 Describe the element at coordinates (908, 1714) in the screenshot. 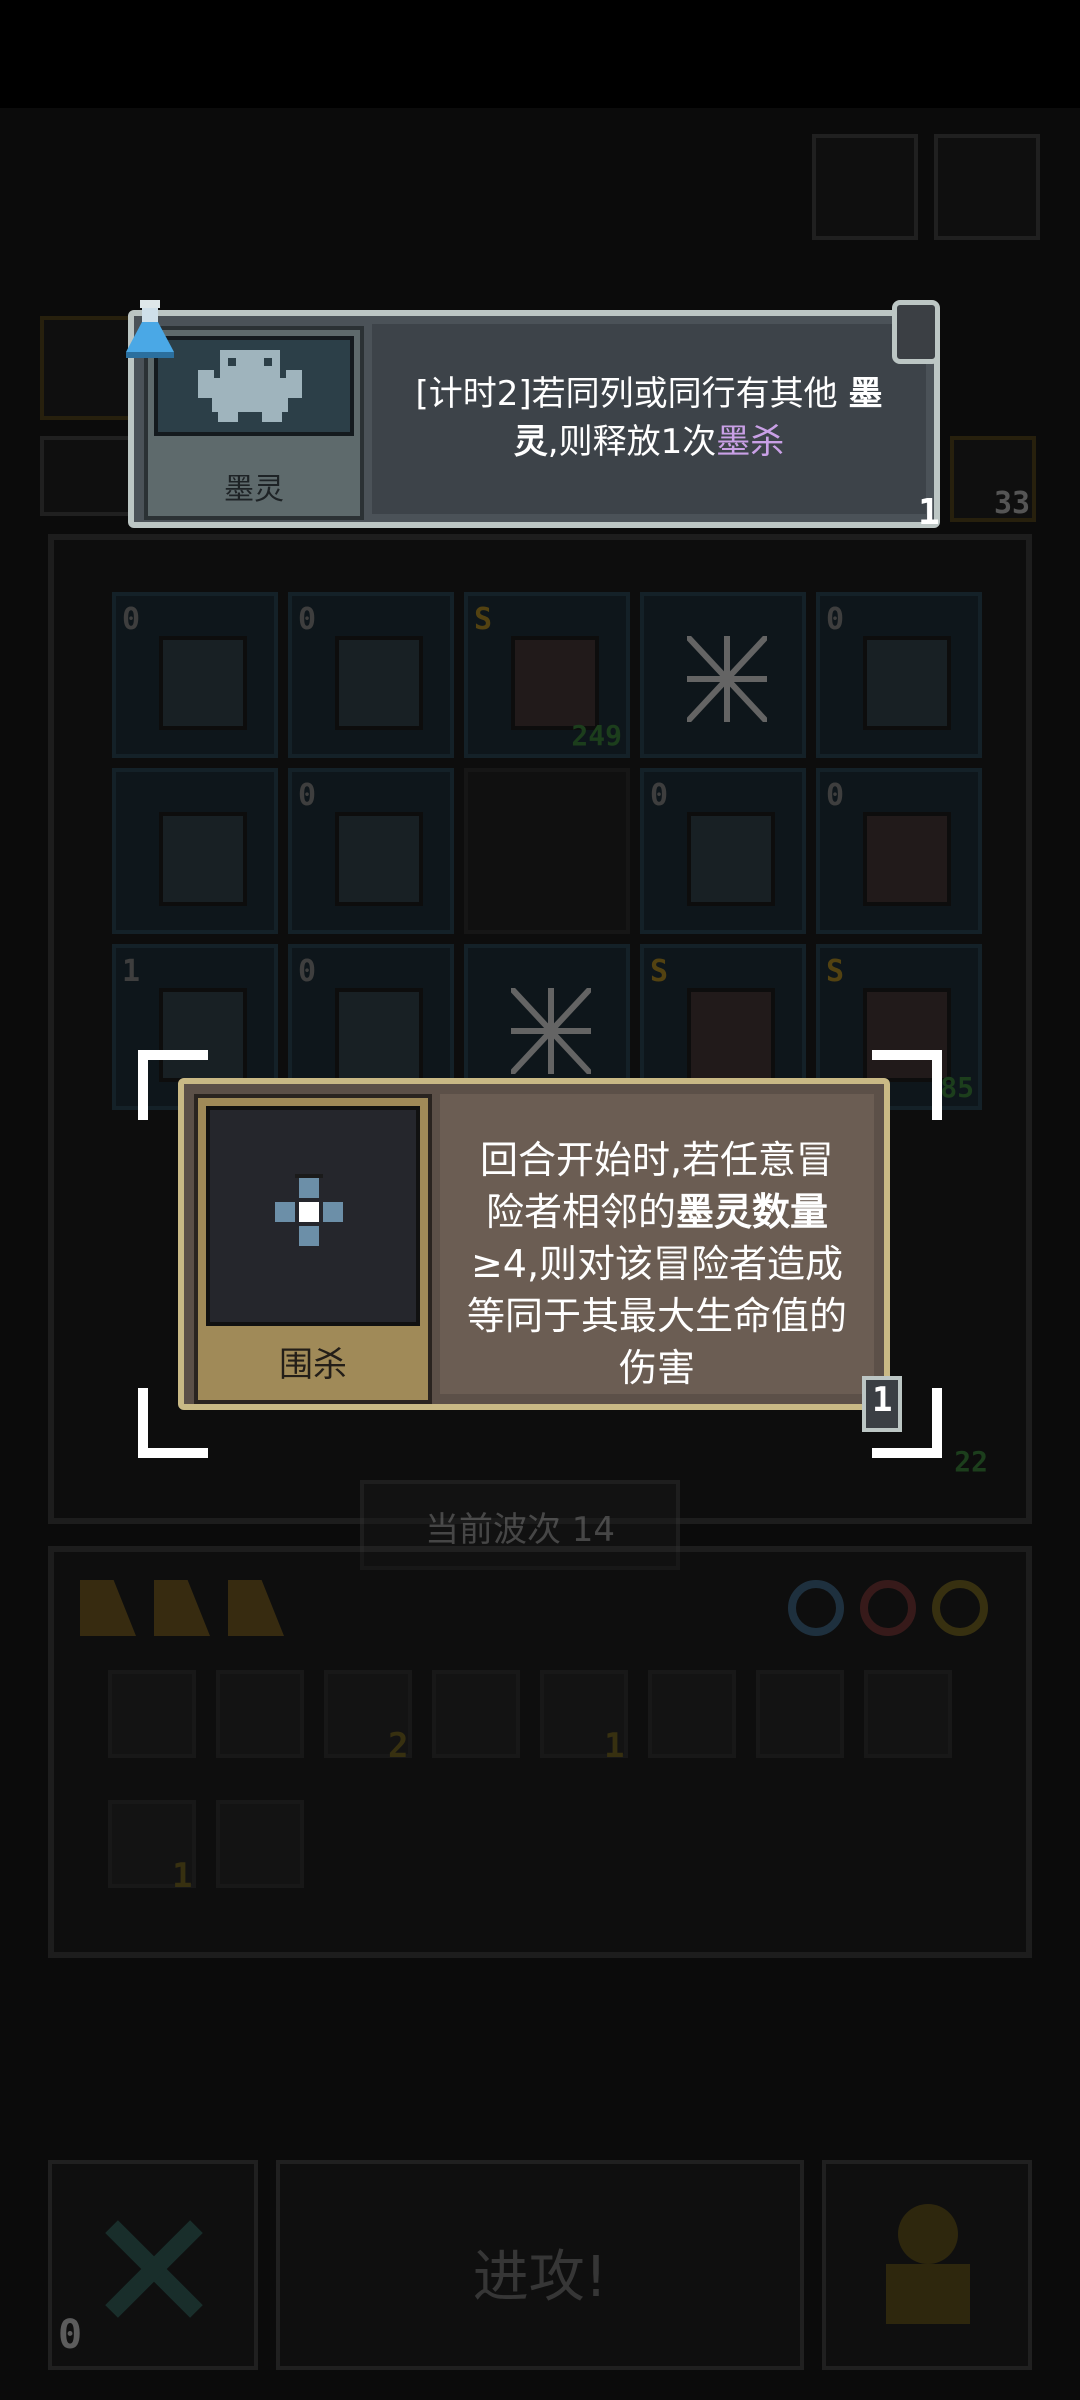

I see `ship-icon` at that location.